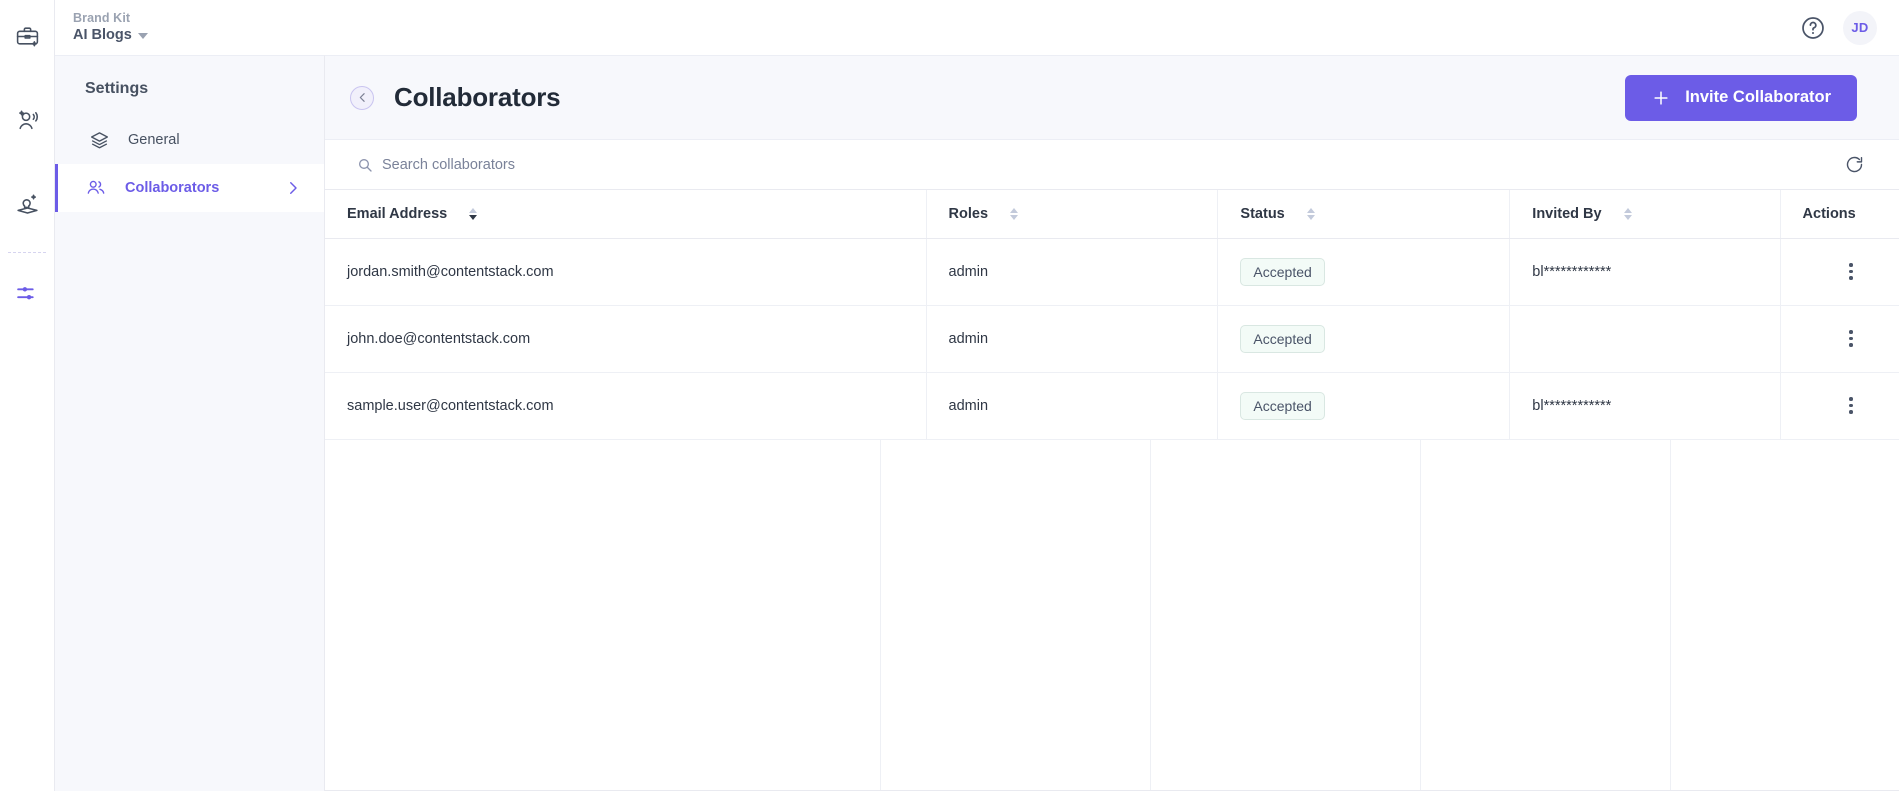 This screenshot has width=1899, height=791. Describe the element at coordinates (1854, 164) in the screenshot. I see `refresh-icon` at that location.